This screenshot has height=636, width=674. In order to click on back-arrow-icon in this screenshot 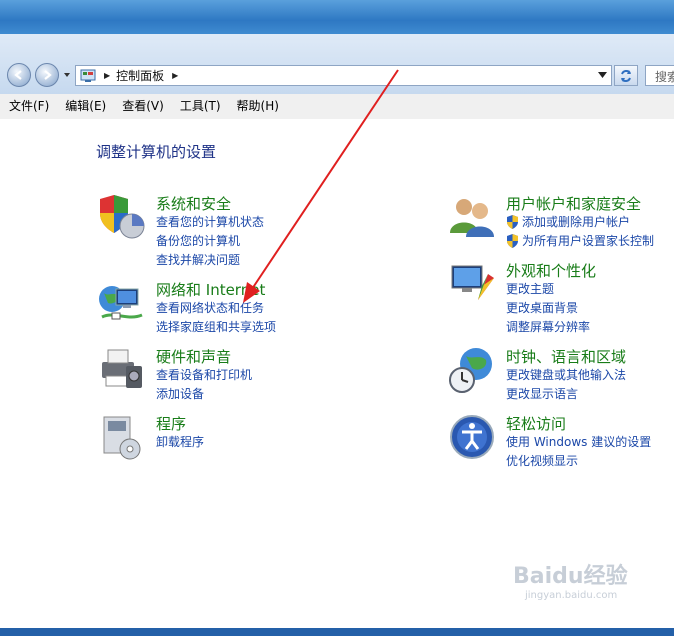, I will do `click(18, 75)`.